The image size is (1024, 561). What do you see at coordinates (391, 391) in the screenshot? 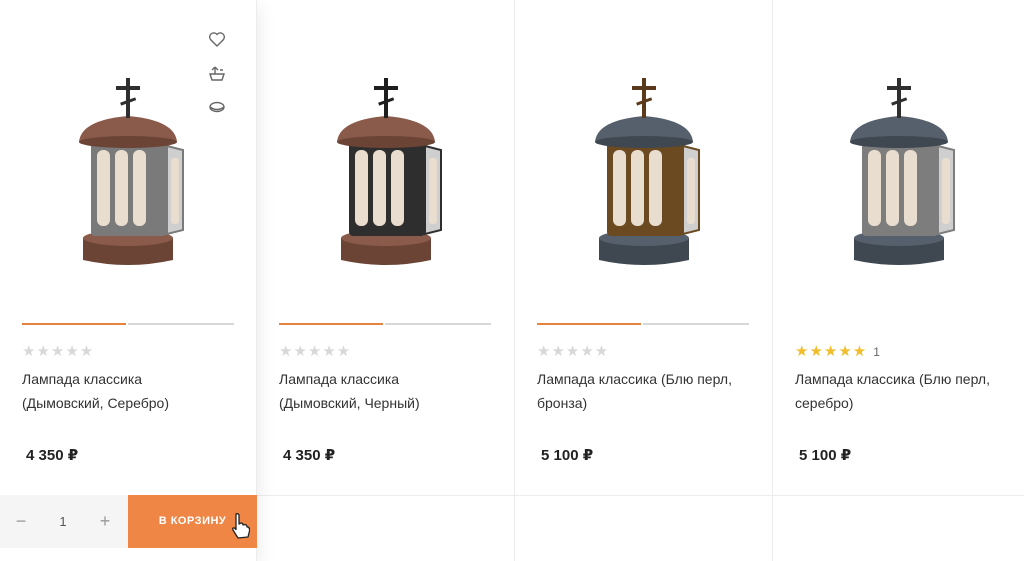
I see `product-title: Лампада классика (Дымовский, Черный)` at bounding box center [391, 391].